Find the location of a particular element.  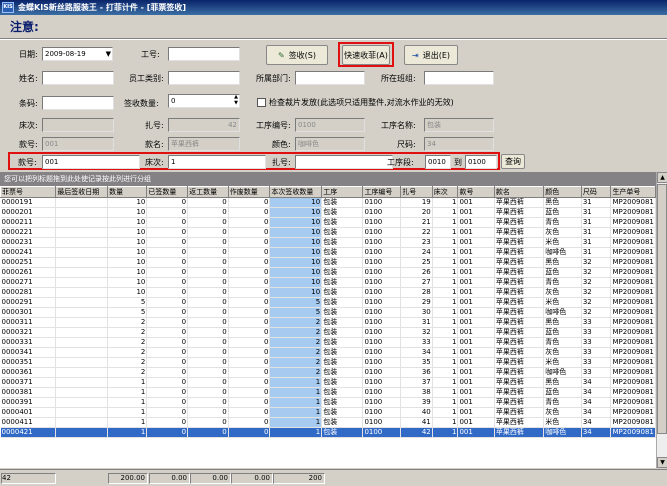

filter-proc-from-input: 0010 is located at coordinates (438, 162).